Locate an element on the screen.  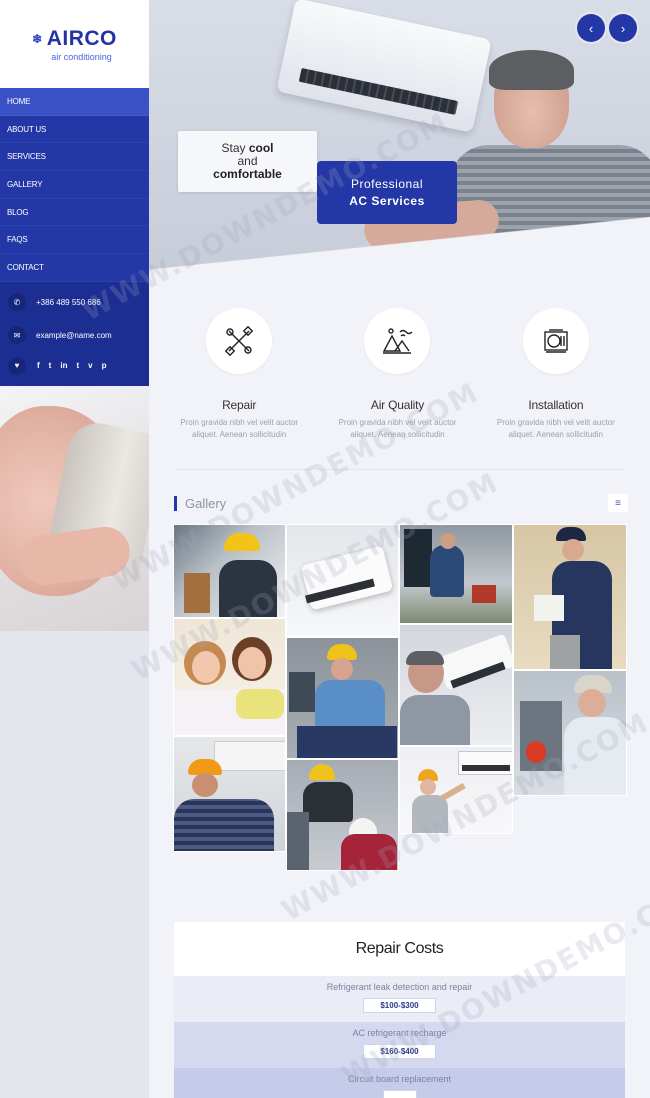
email-address: example@name.com is located at coordinates (74, 335).